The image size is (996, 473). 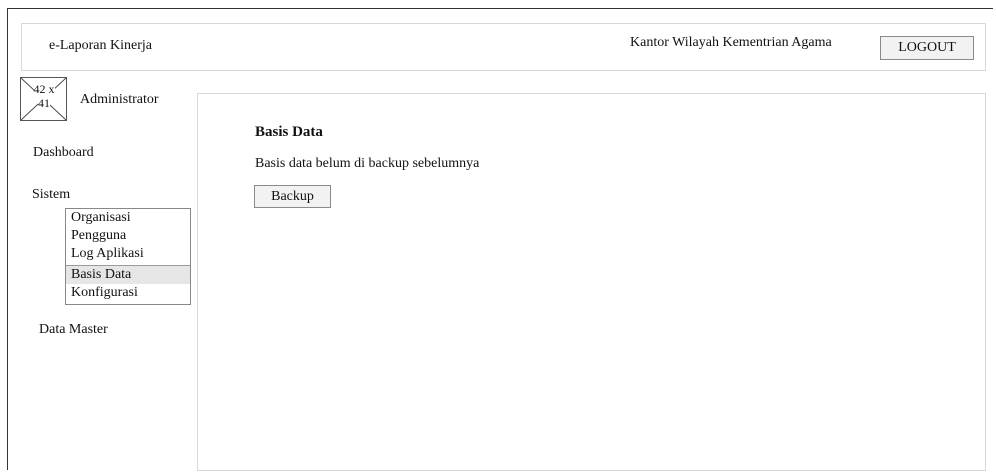 I want to click on sidebar-item-dashboard: Dashboard, so click(x=63, y=153).